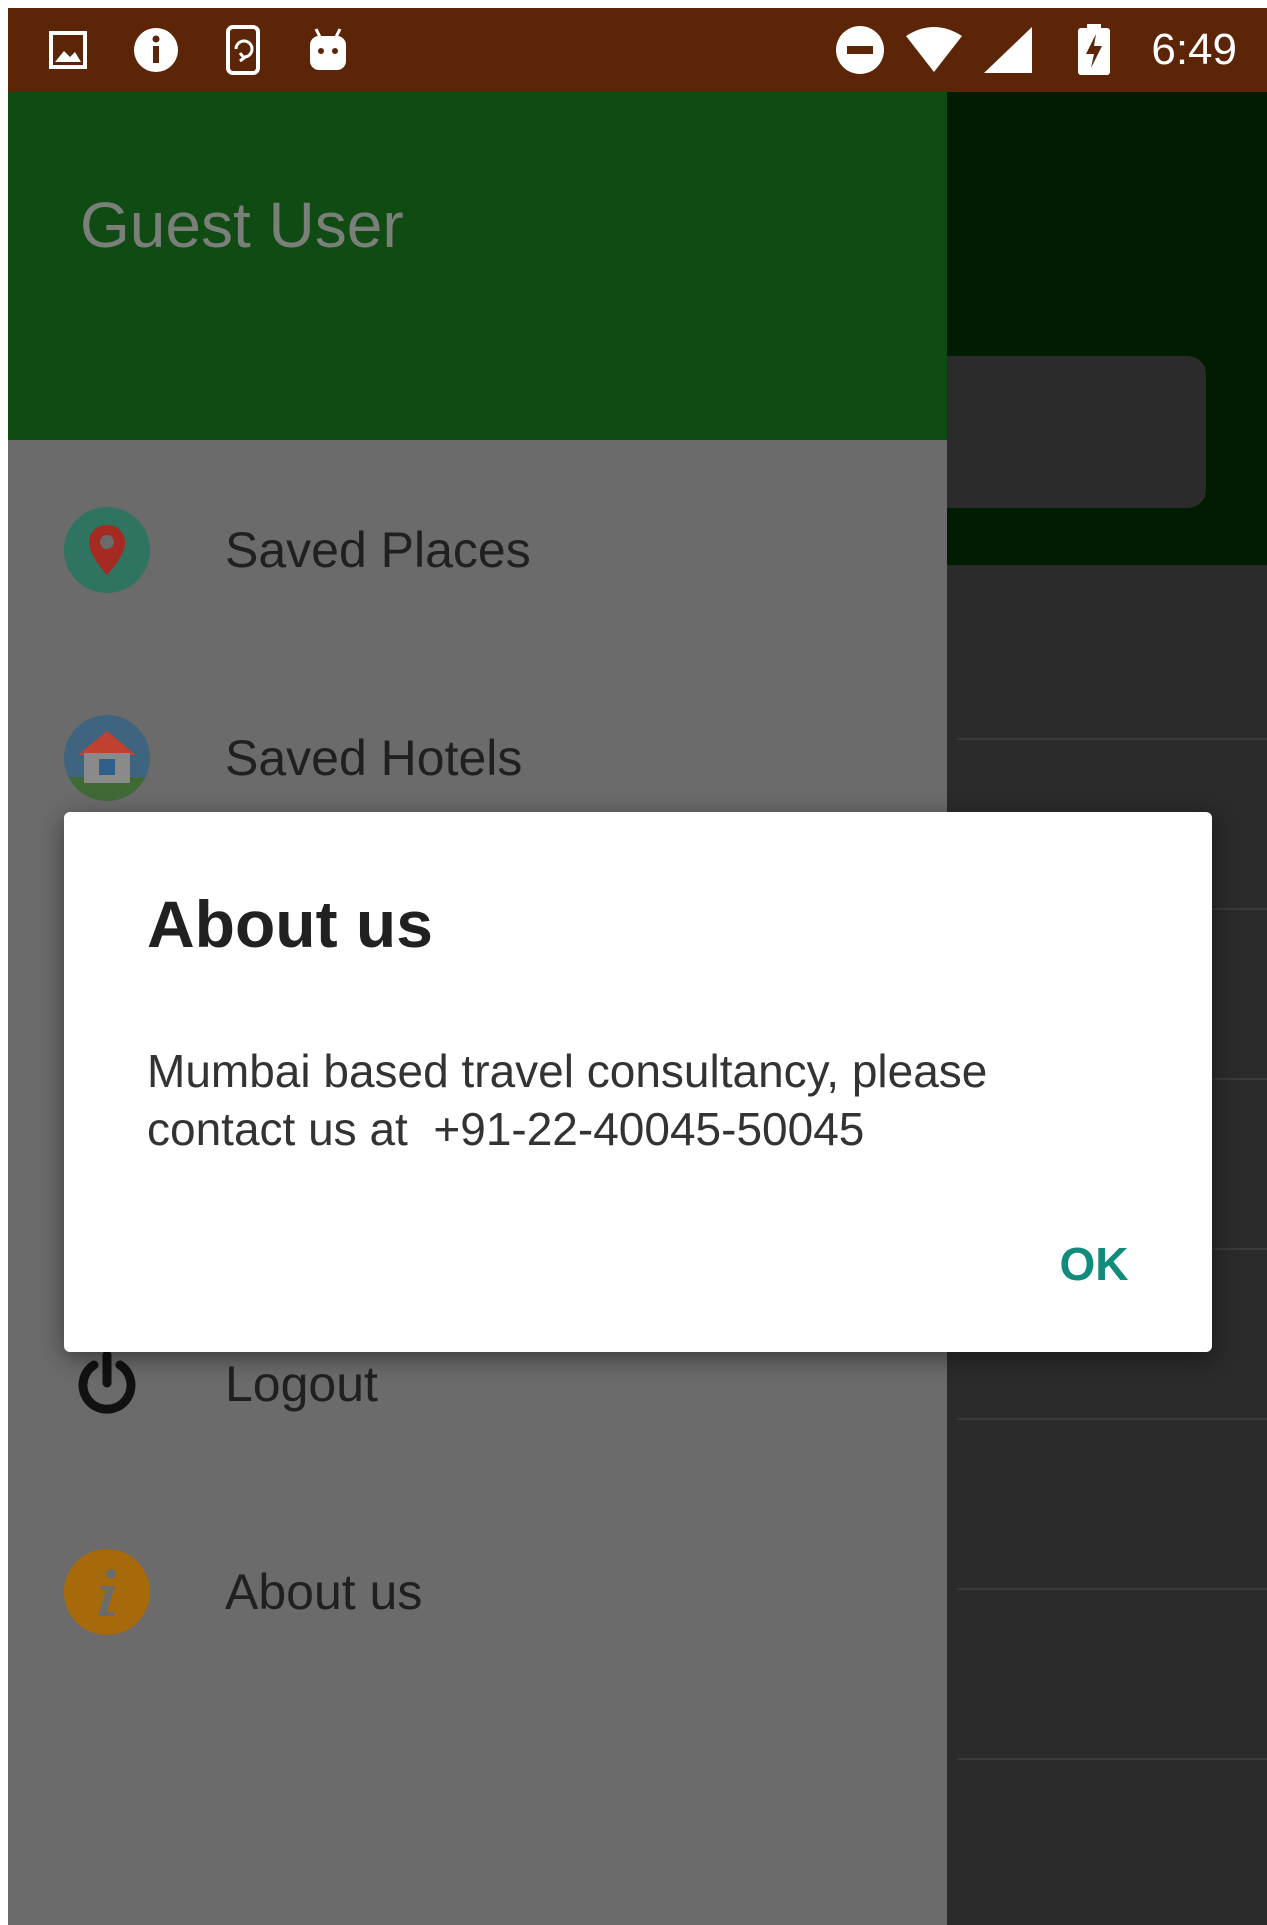 The image size is (1267, 1925). Describe the element at coordinates (1194, 49) in the screenshot. I see `status-time: 6:49` at that location.